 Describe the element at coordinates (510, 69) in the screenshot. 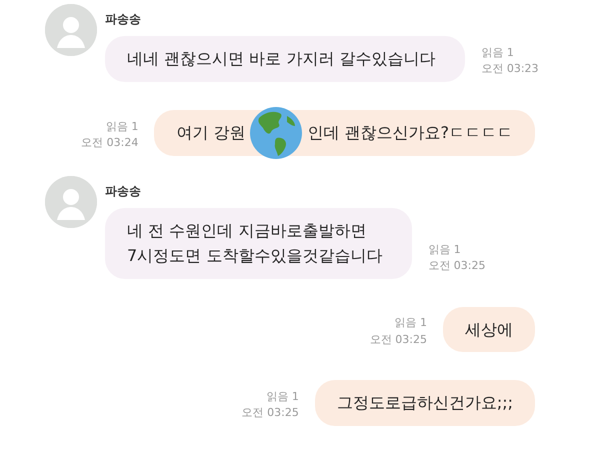

I see `message-time: 오전 03:23` at that location.